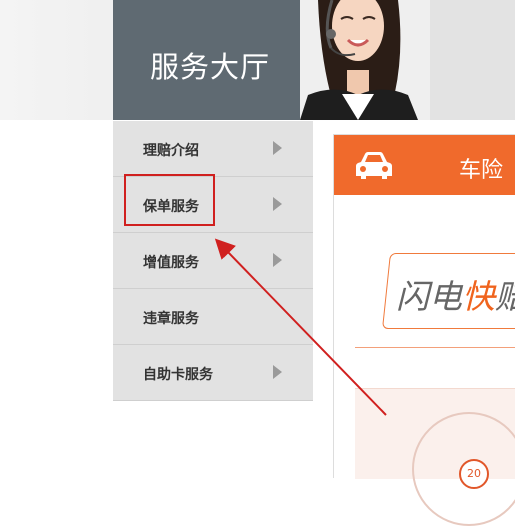 The image size is (515, 526). I want to click on divider, so click(435, 347).